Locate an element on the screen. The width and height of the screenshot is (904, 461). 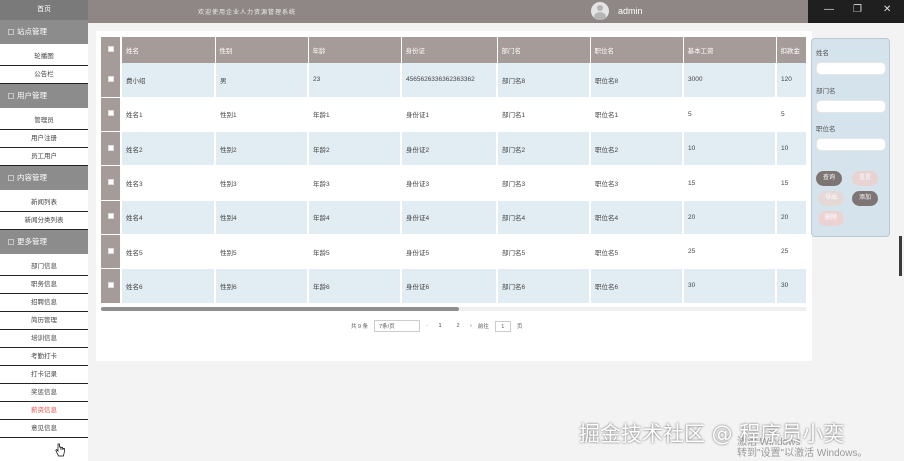
sidebar-item-carousel: 轮播图 is located at coordinates (44, 57).